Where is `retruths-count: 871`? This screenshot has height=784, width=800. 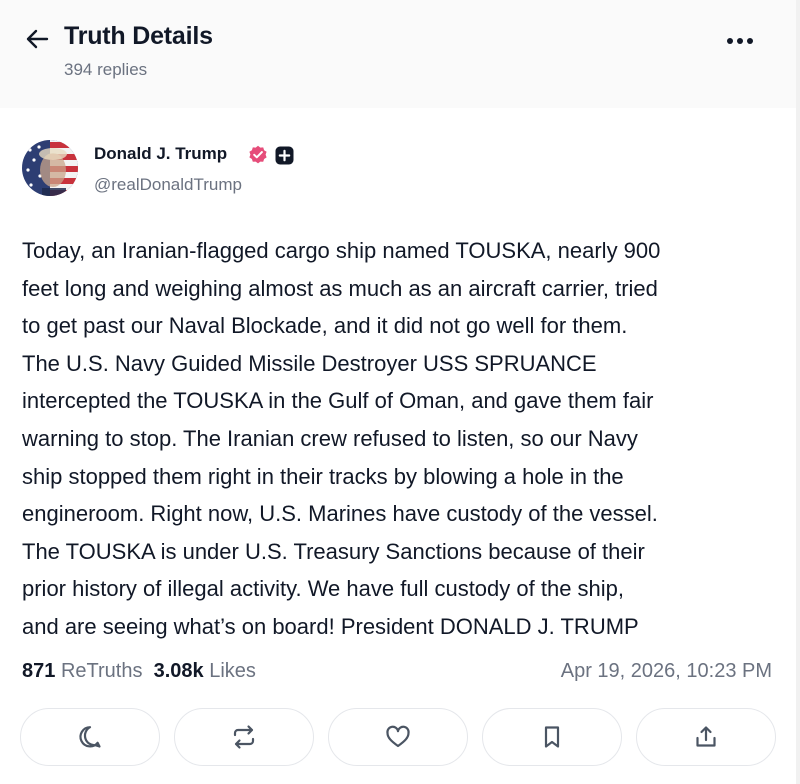 retruths-count: 871 is located at coordinates (39, 671).